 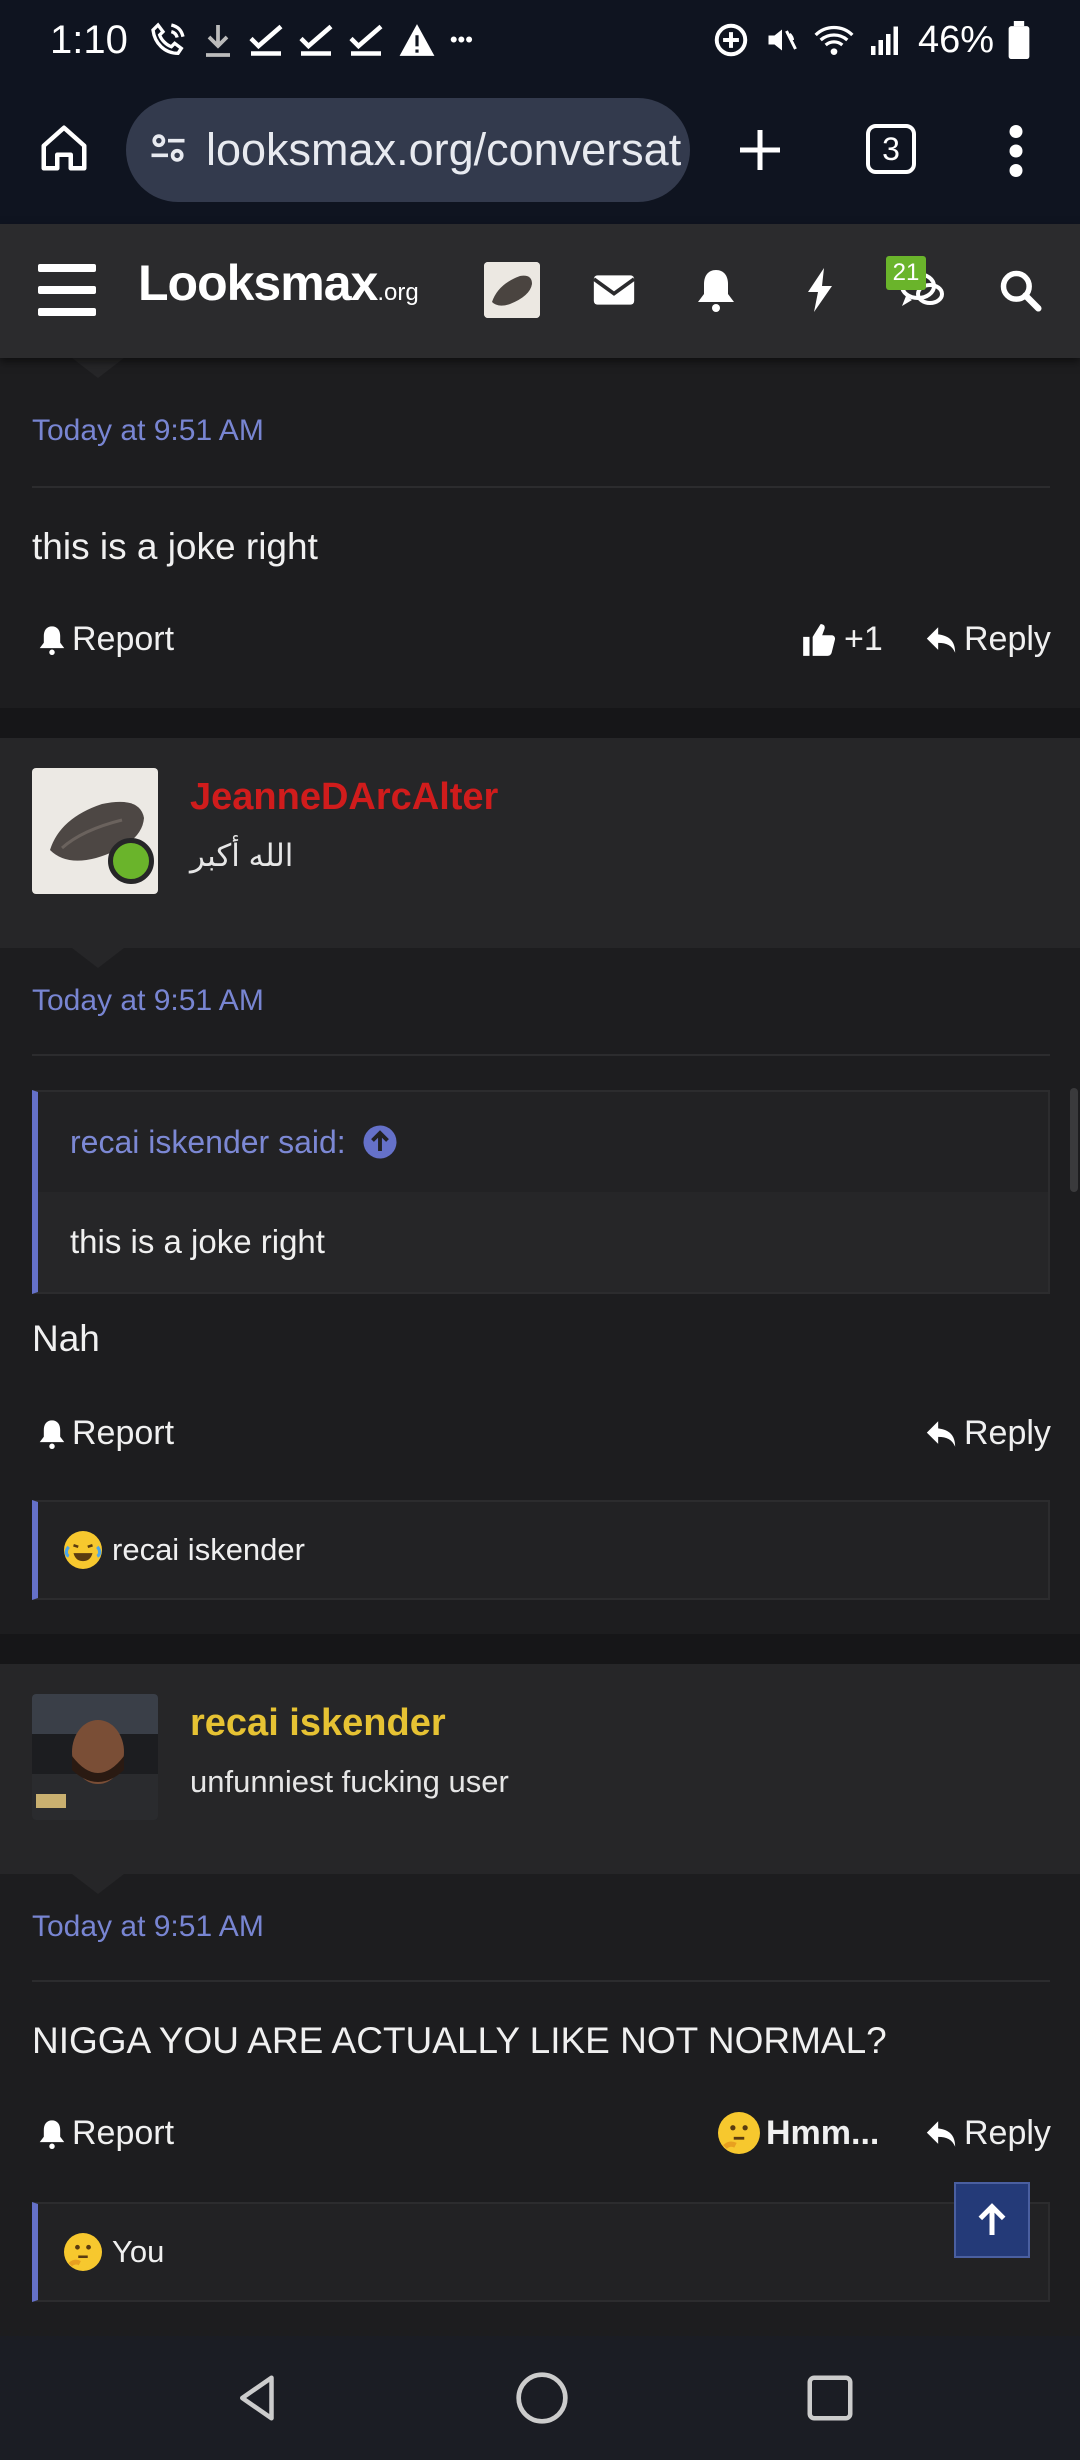 I want to click on user-title: unfunniest fucking user, so click(x=349, y=1781).